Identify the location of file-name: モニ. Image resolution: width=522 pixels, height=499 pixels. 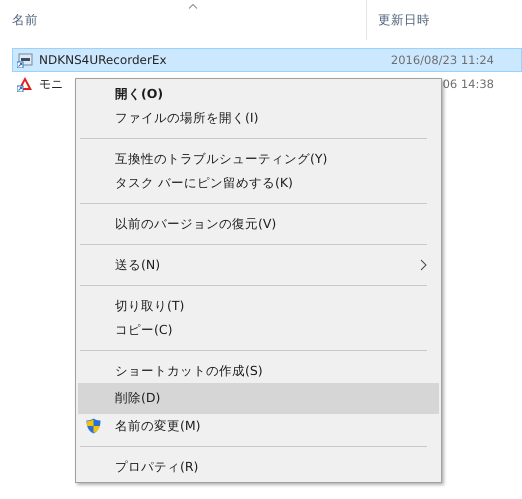
(51, 84).